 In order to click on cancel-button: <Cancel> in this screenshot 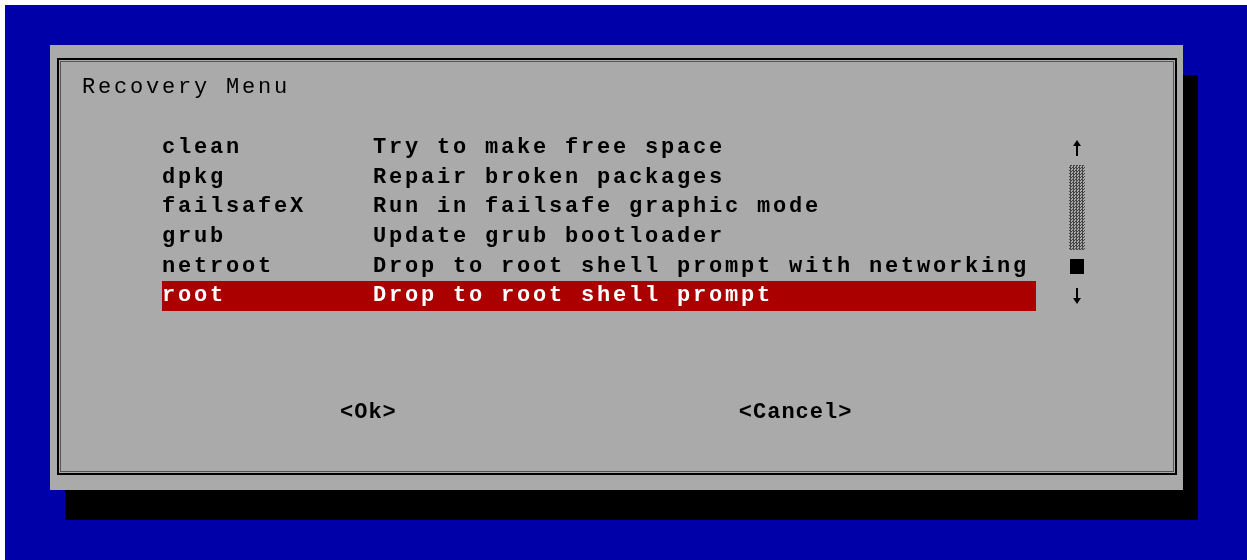, I will do `click(795, 413)`.